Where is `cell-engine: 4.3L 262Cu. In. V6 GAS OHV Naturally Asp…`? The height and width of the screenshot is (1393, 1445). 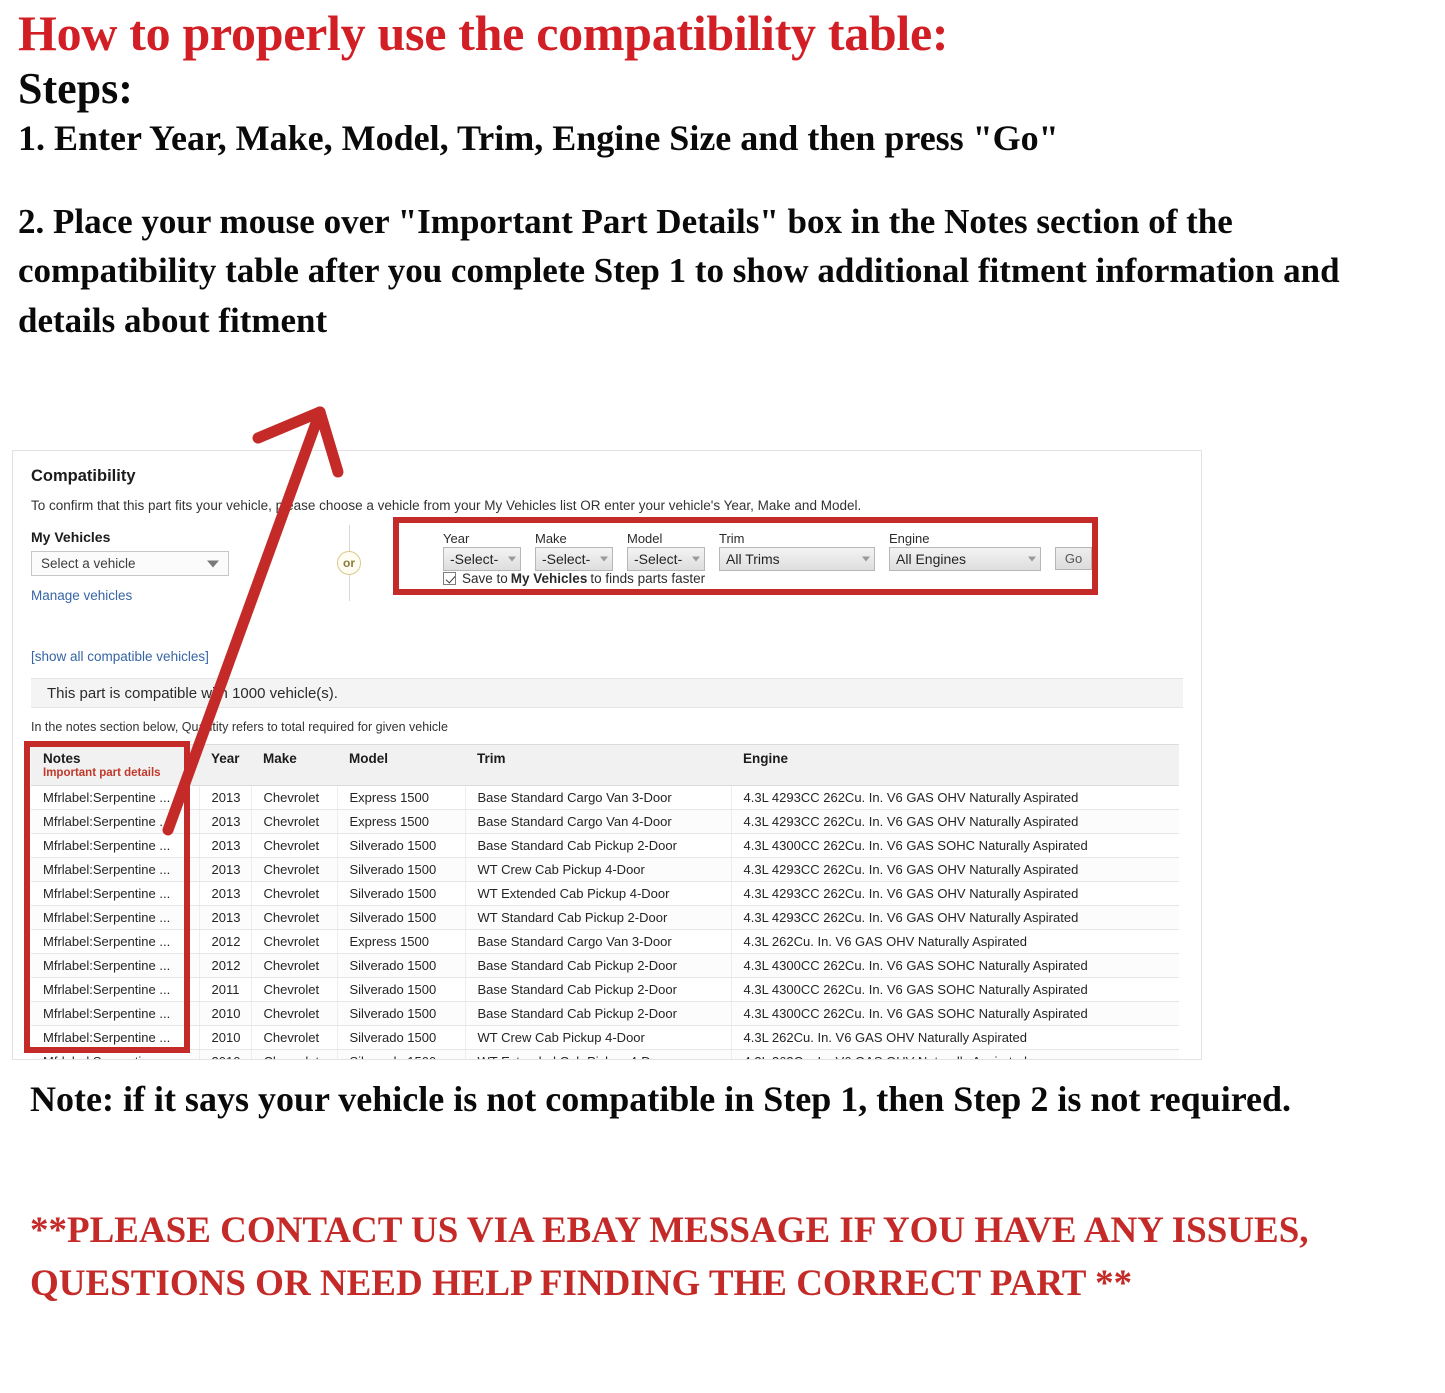 cell-engine: 4.3L 262Cu. In. V6 GAS OHV Naturally Asp… is located at coordinates (955, 1037).